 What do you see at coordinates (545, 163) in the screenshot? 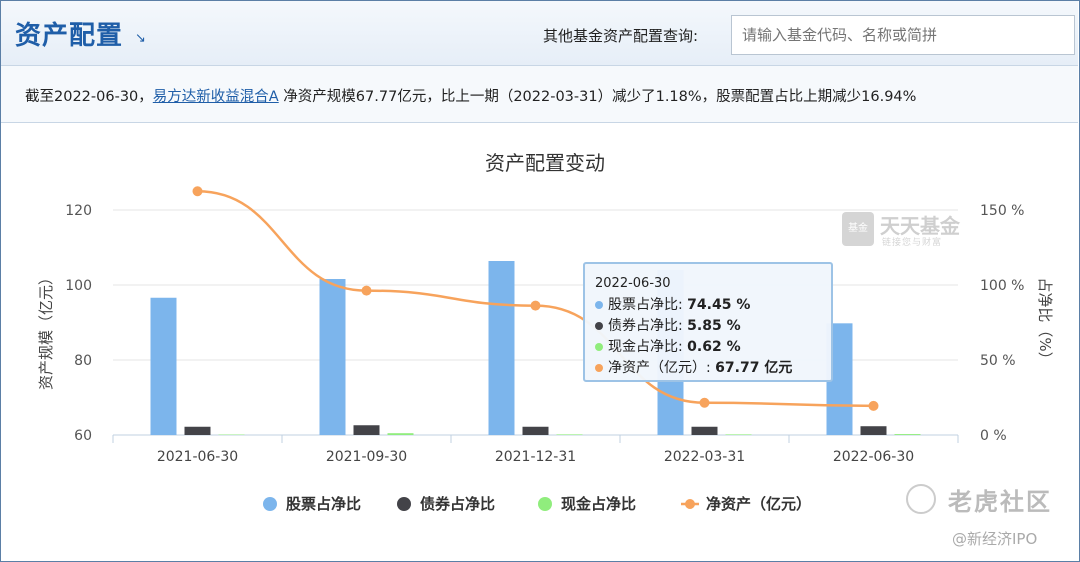
I see `chart-title: 资产配置变动` at bounding box center [545, 163].